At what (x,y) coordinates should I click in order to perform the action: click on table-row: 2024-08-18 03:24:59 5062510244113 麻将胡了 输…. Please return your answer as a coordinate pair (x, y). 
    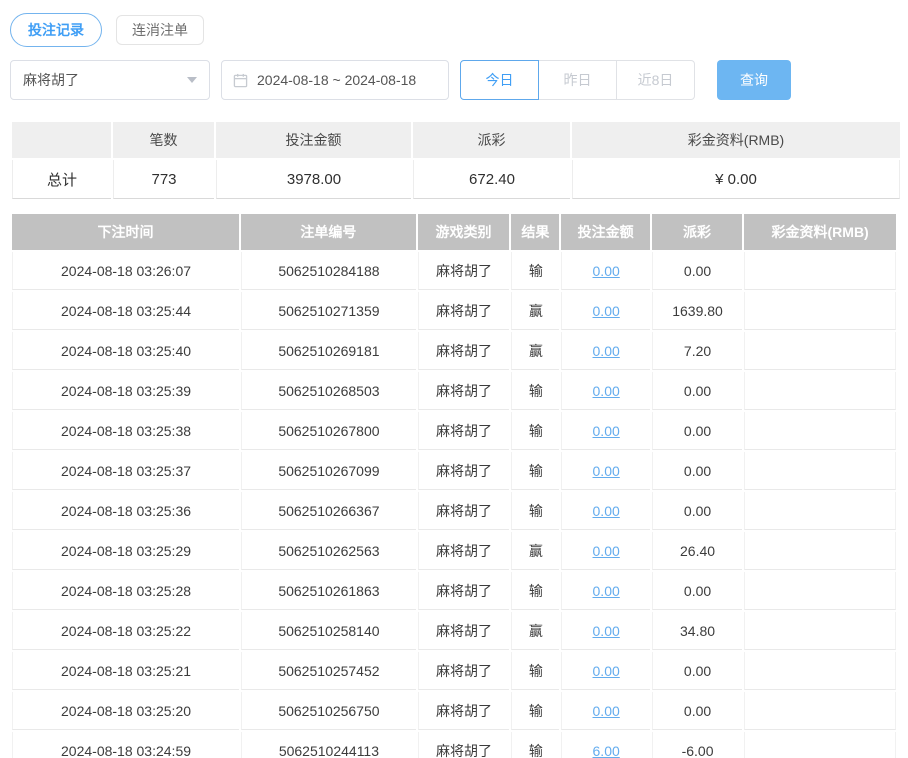
    Looking at the image, I should click on (454, 745).